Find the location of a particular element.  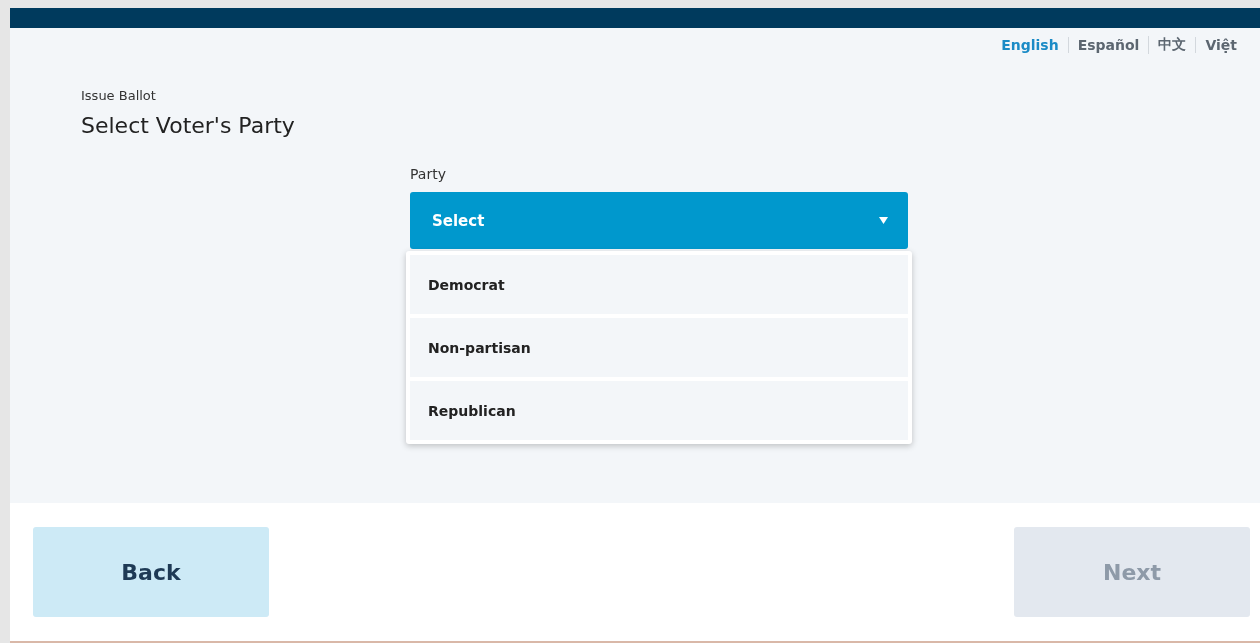

breadcrumb: Issue Ballot is located at coordinates (119, 95).